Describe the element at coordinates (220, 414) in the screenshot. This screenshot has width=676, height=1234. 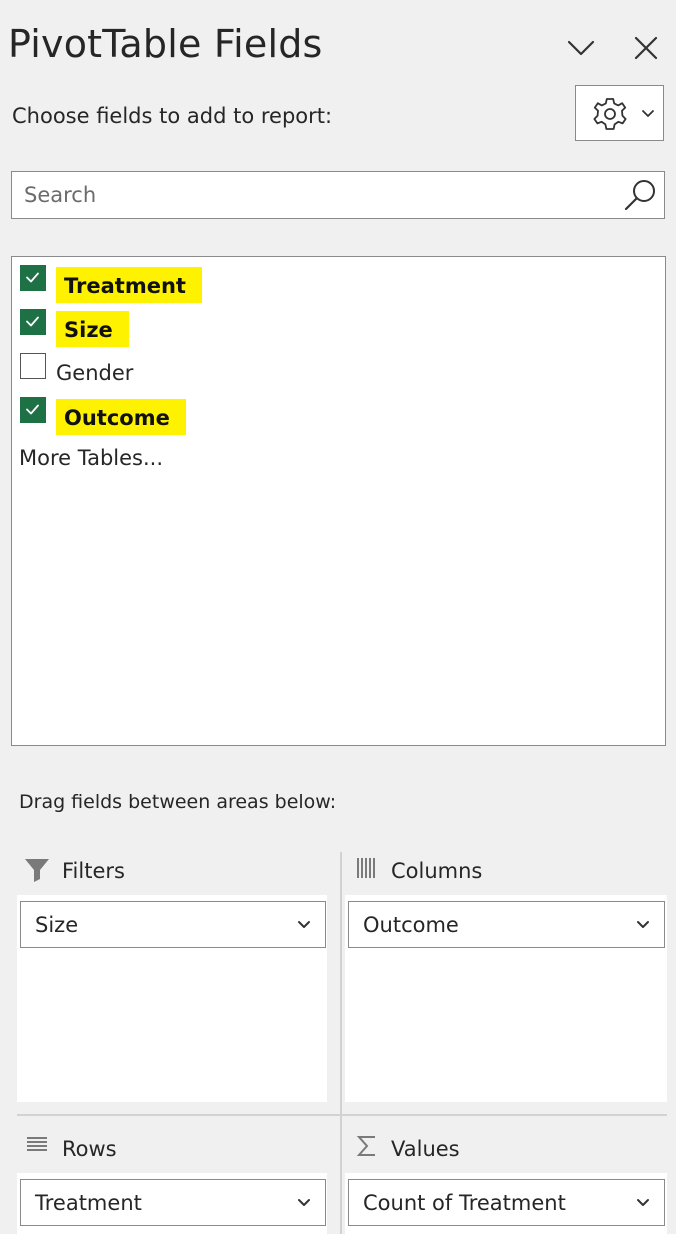
I see `field-item-outcome: Outcome` at that location.